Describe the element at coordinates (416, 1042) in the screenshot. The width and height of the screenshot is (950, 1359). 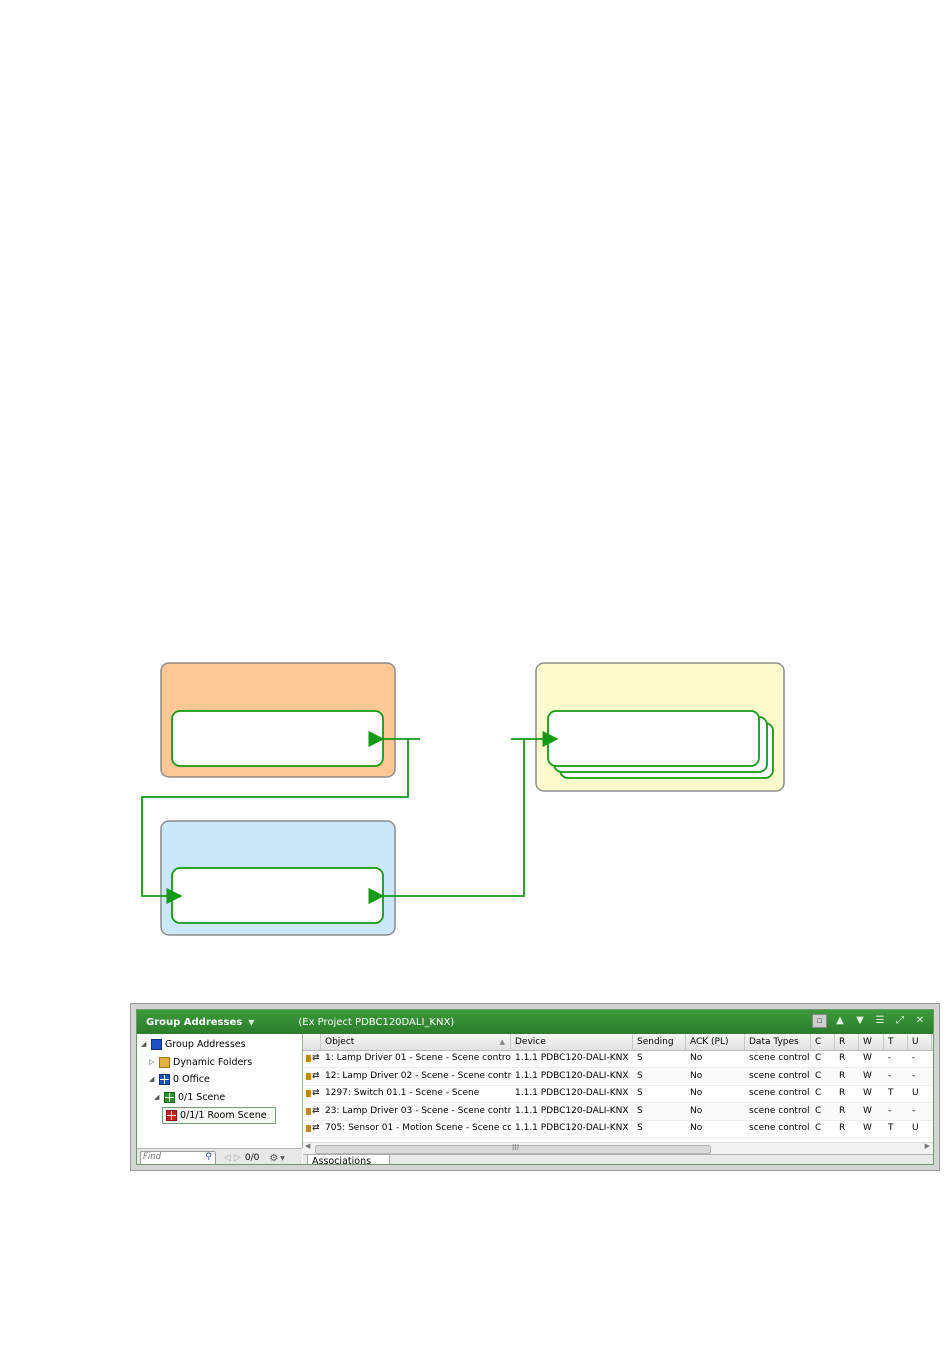
I see `column-header-object: Object ▲` at that location.